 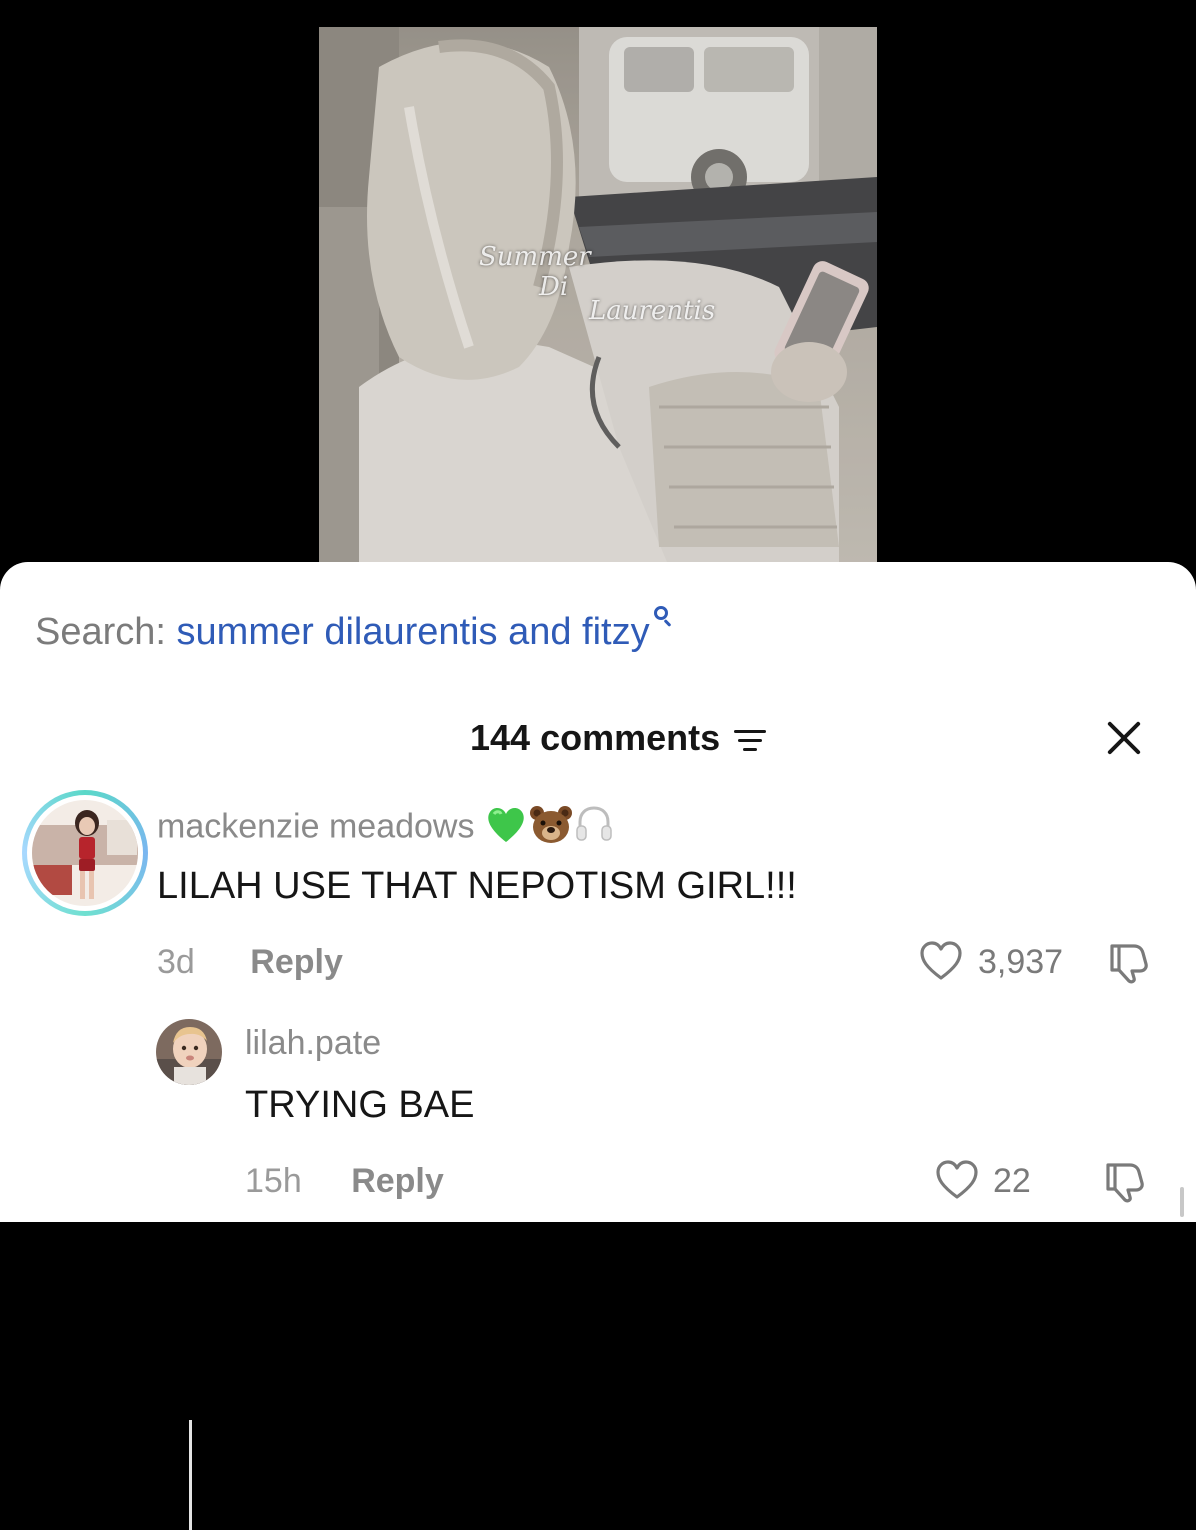 I want to click on like-count: 3,937, so click(x=1021, y=962).